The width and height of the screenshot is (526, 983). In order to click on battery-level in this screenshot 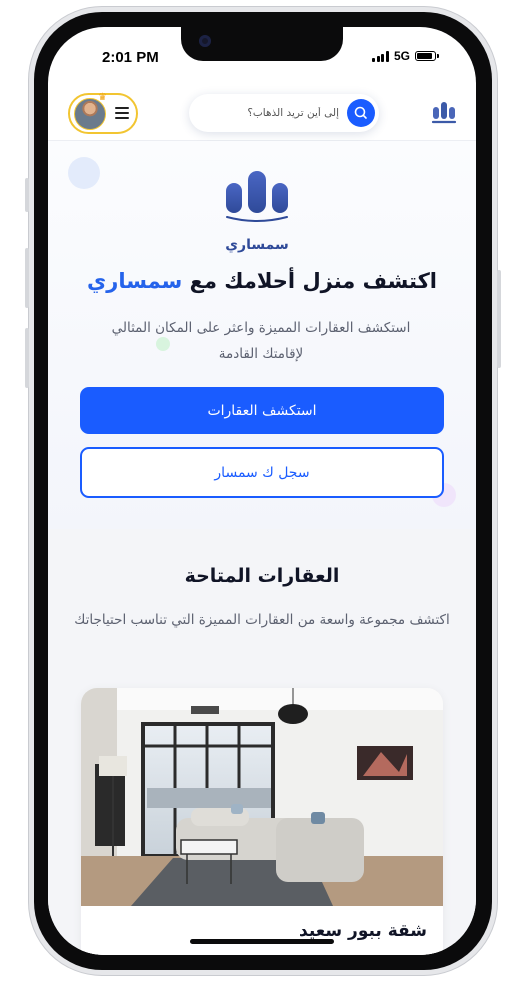, I will do `click(425, 56)`.